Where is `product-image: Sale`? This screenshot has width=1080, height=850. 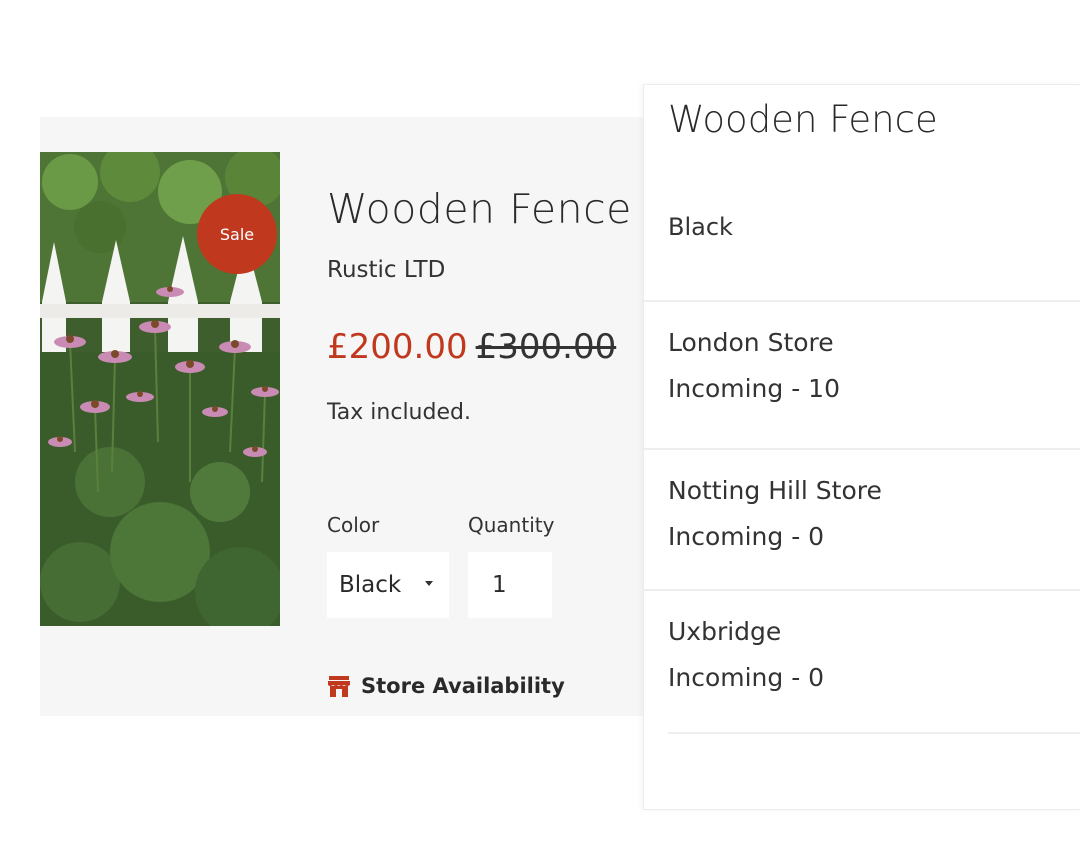
product-image: Sale is located at coordinates (160, 389).